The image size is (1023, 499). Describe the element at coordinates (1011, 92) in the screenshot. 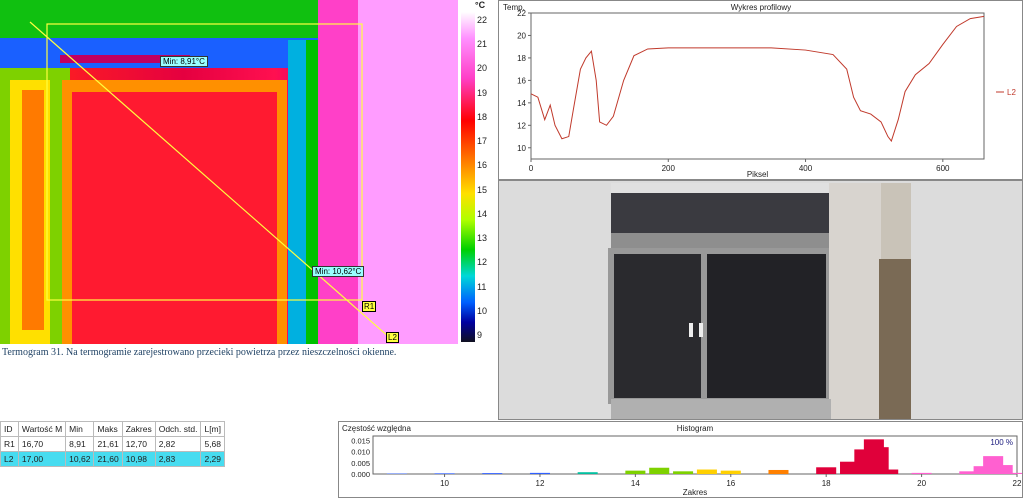

I see `profile-legend-label: L2` at that location.